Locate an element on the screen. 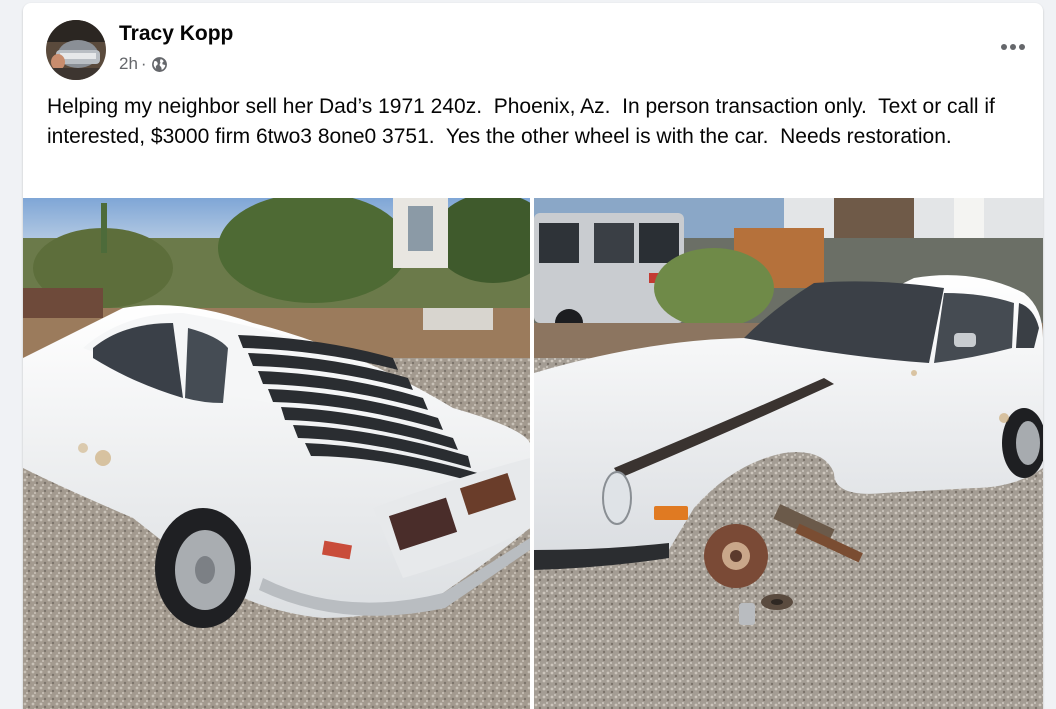 This screenshot has width=1056, height=709. globe-icon is located at coordinates (159, 64).